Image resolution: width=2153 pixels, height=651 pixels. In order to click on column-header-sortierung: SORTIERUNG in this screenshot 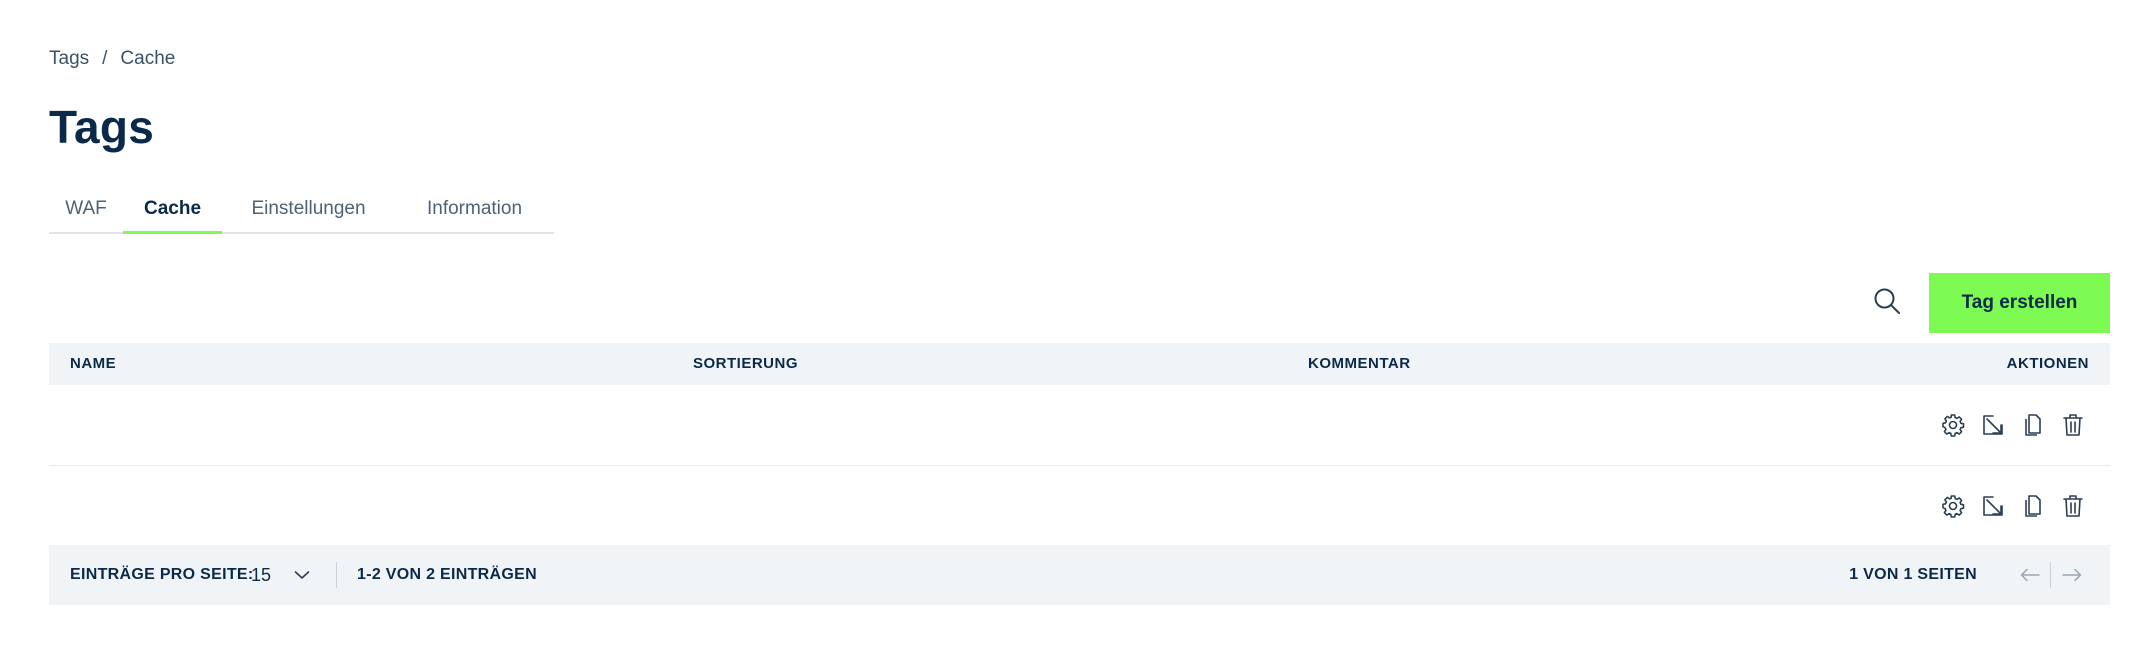, I will do `click(745, 364)`.